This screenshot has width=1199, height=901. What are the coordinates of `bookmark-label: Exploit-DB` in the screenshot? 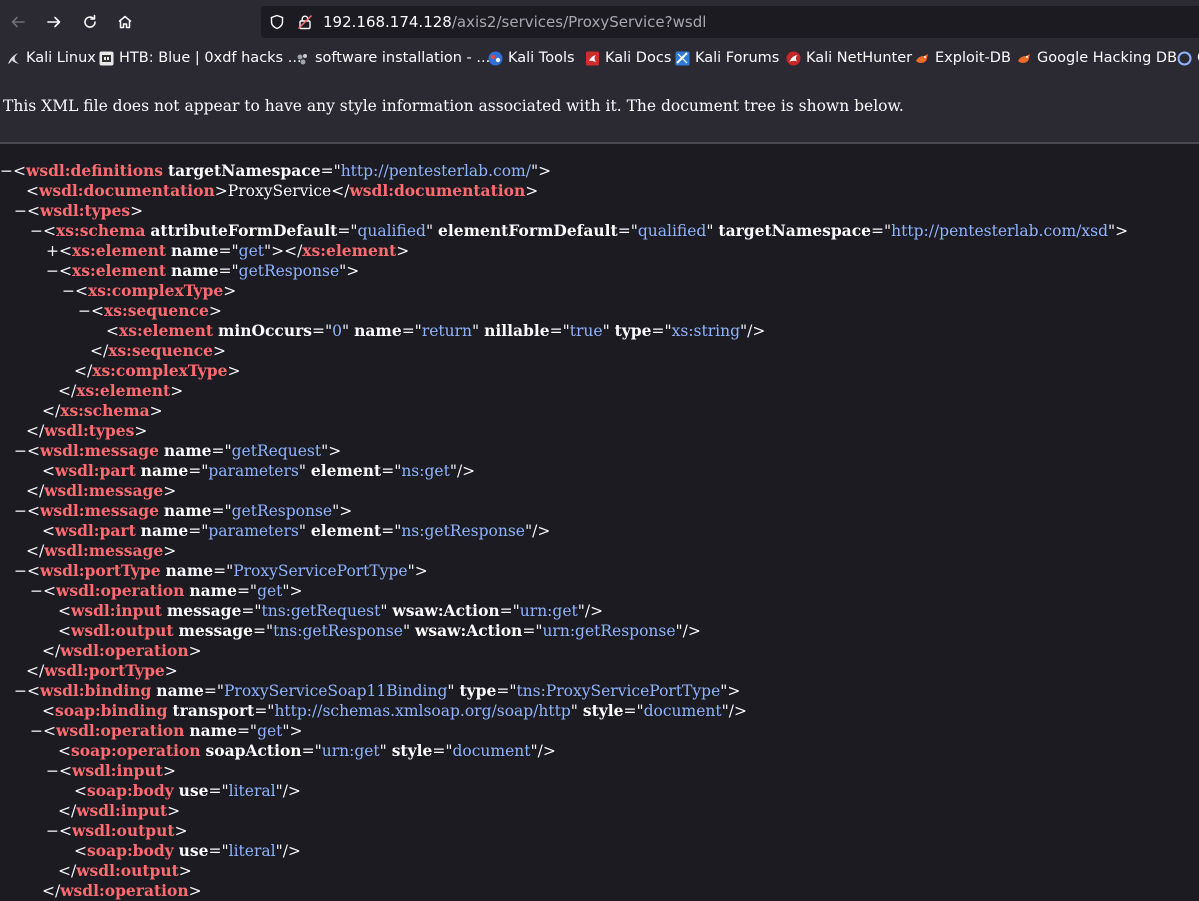 It's located at (973, 58).